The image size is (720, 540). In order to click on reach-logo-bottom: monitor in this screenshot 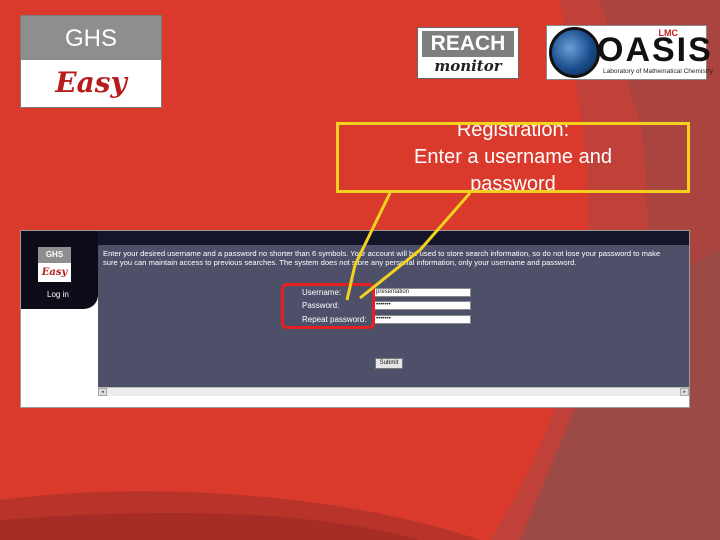, I will do `click(468, 66)`.